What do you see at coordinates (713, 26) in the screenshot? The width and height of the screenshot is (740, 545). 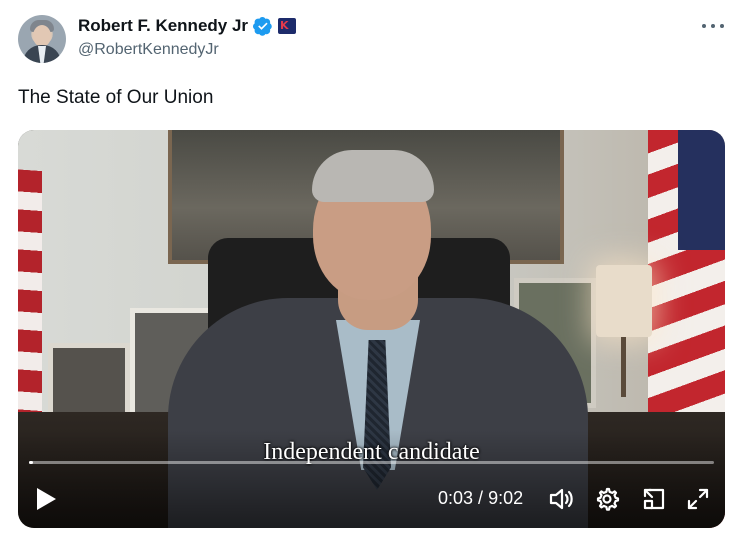 I see `more-options-icon` at bounding box center [713, 26].